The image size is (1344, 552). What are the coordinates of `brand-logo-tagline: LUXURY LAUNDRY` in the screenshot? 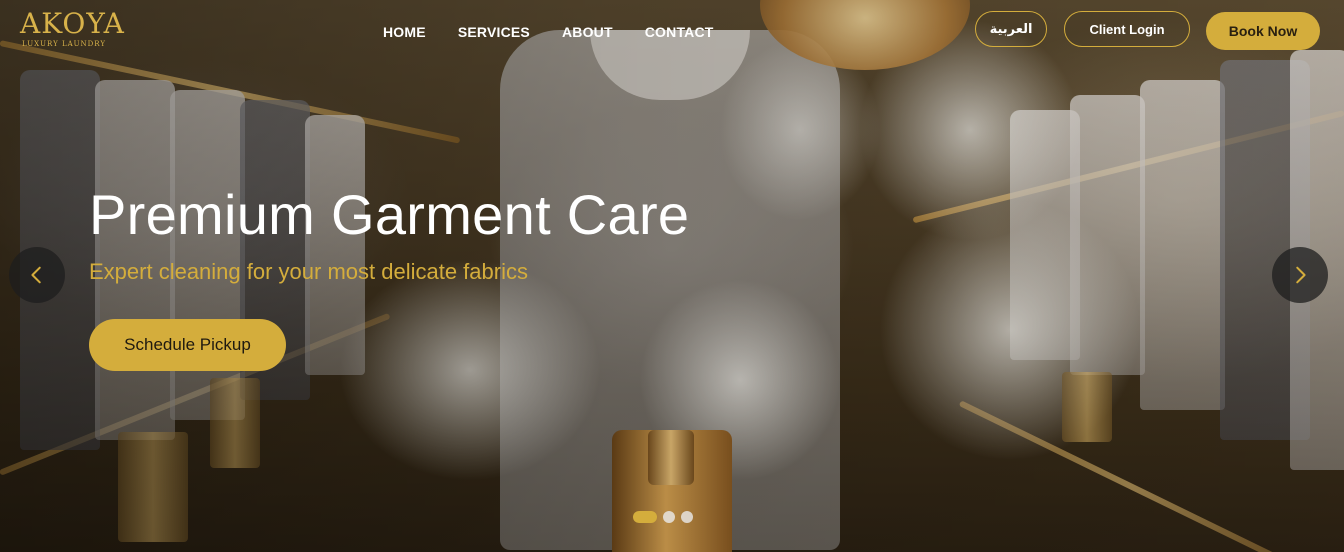 It's located at (64, 44).